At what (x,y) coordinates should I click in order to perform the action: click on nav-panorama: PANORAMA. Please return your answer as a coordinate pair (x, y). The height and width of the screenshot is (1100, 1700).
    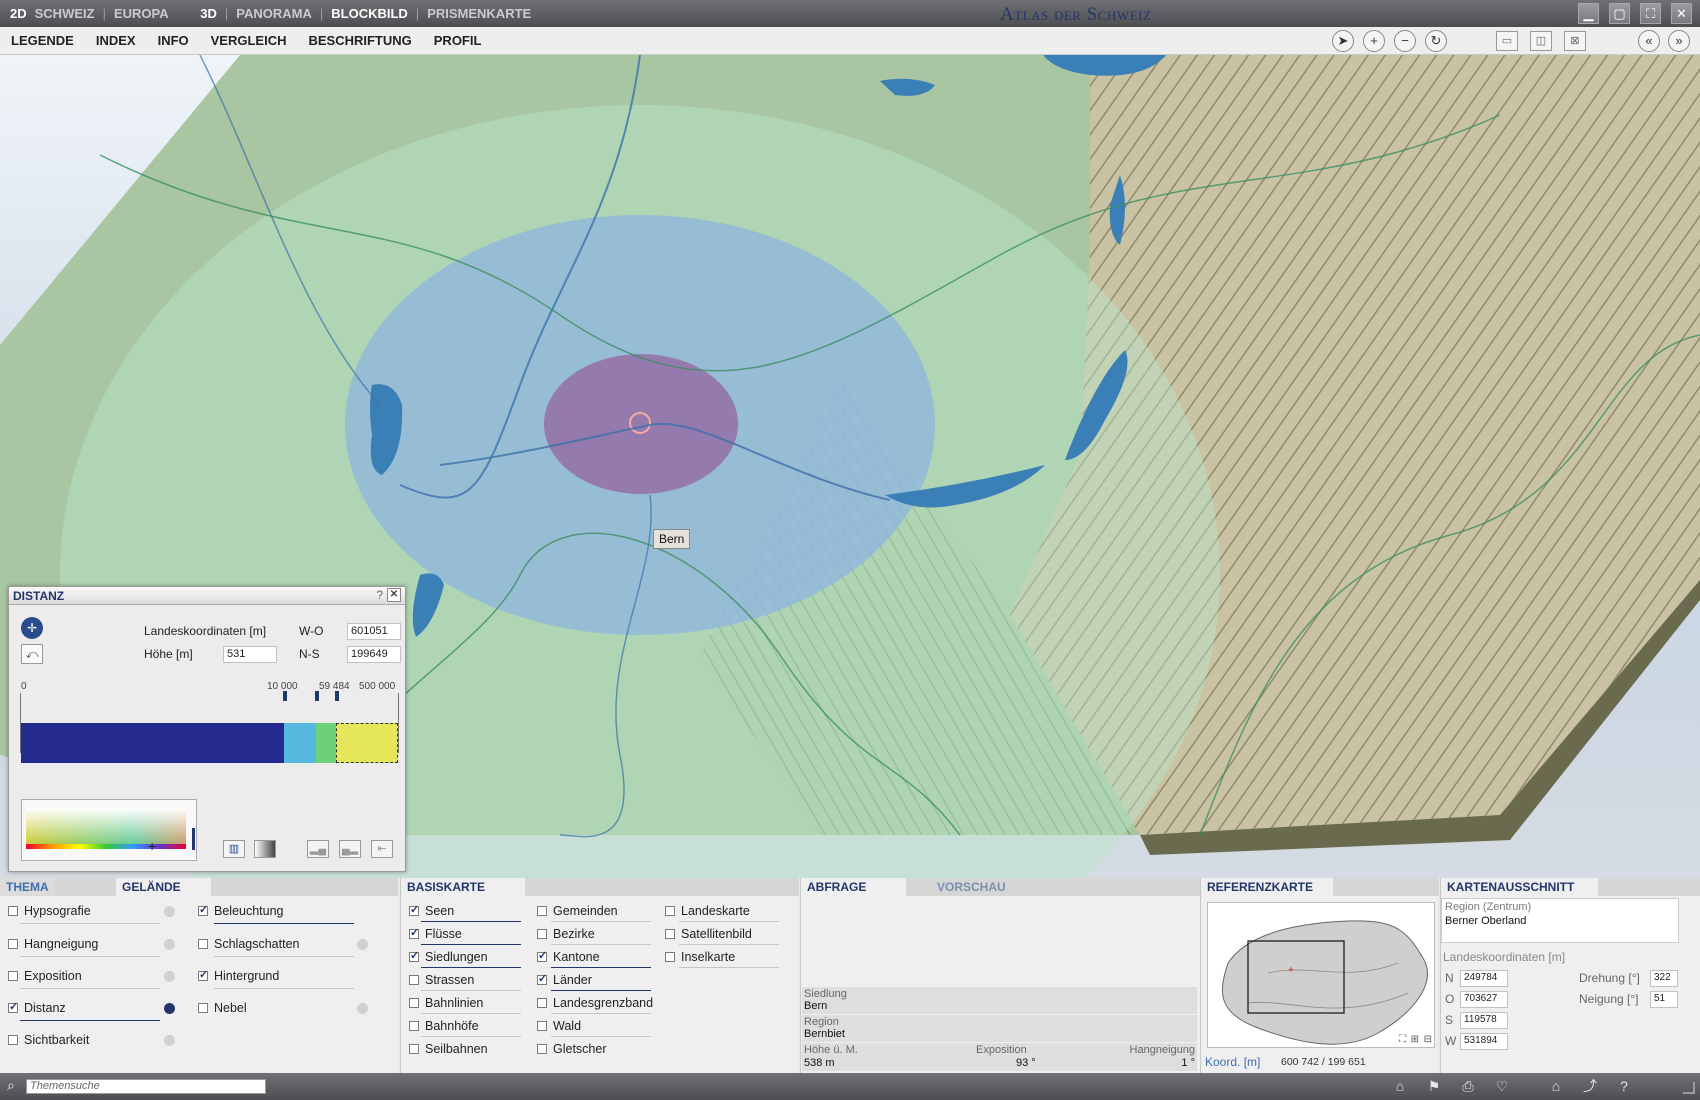
    Looking at the image, I should click on (274, 13).